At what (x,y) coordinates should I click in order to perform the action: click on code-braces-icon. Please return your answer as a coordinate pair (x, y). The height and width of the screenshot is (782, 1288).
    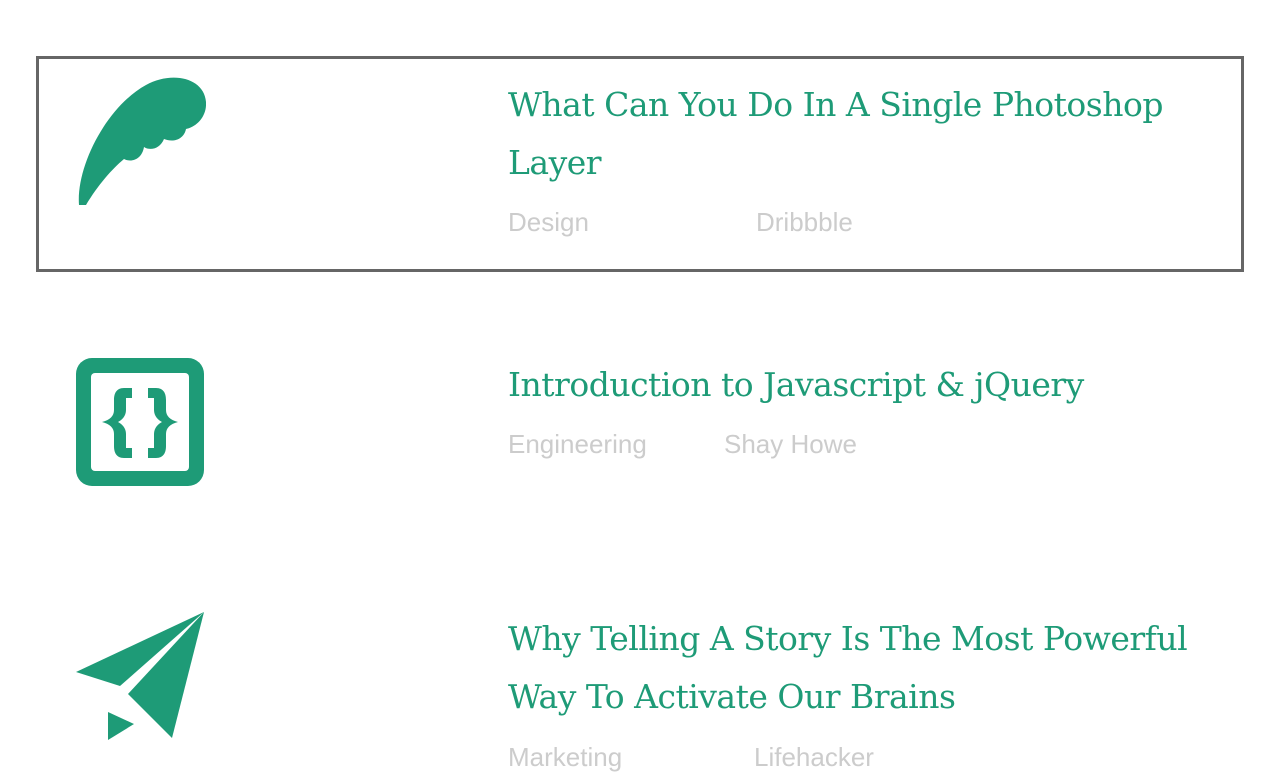
    Looking at the image, I should click on (141, 423).